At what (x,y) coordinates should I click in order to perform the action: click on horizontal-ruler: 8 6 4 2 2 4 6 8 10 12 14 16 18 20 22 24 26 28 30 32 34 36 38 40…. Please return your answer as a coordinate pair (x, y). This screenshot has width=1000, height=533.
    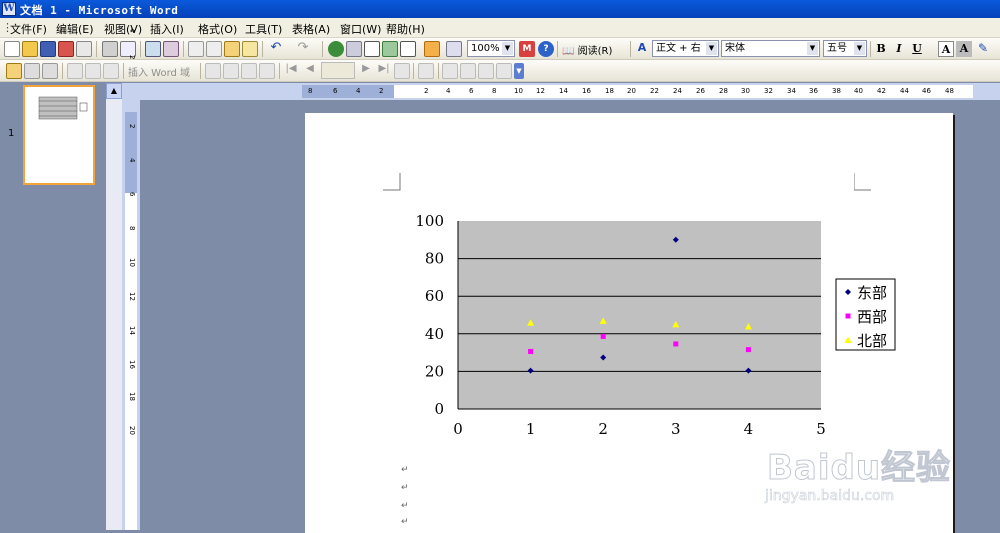
    Looking at the image, I should click on (561, 91).